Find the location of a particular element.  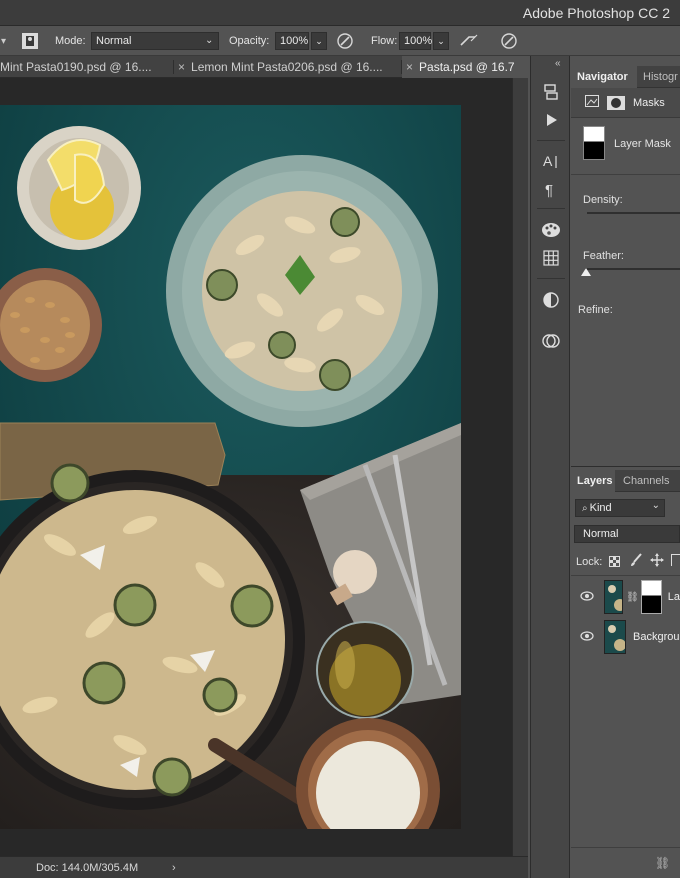

brush-settings-icon is located at coordinates (30, 41).